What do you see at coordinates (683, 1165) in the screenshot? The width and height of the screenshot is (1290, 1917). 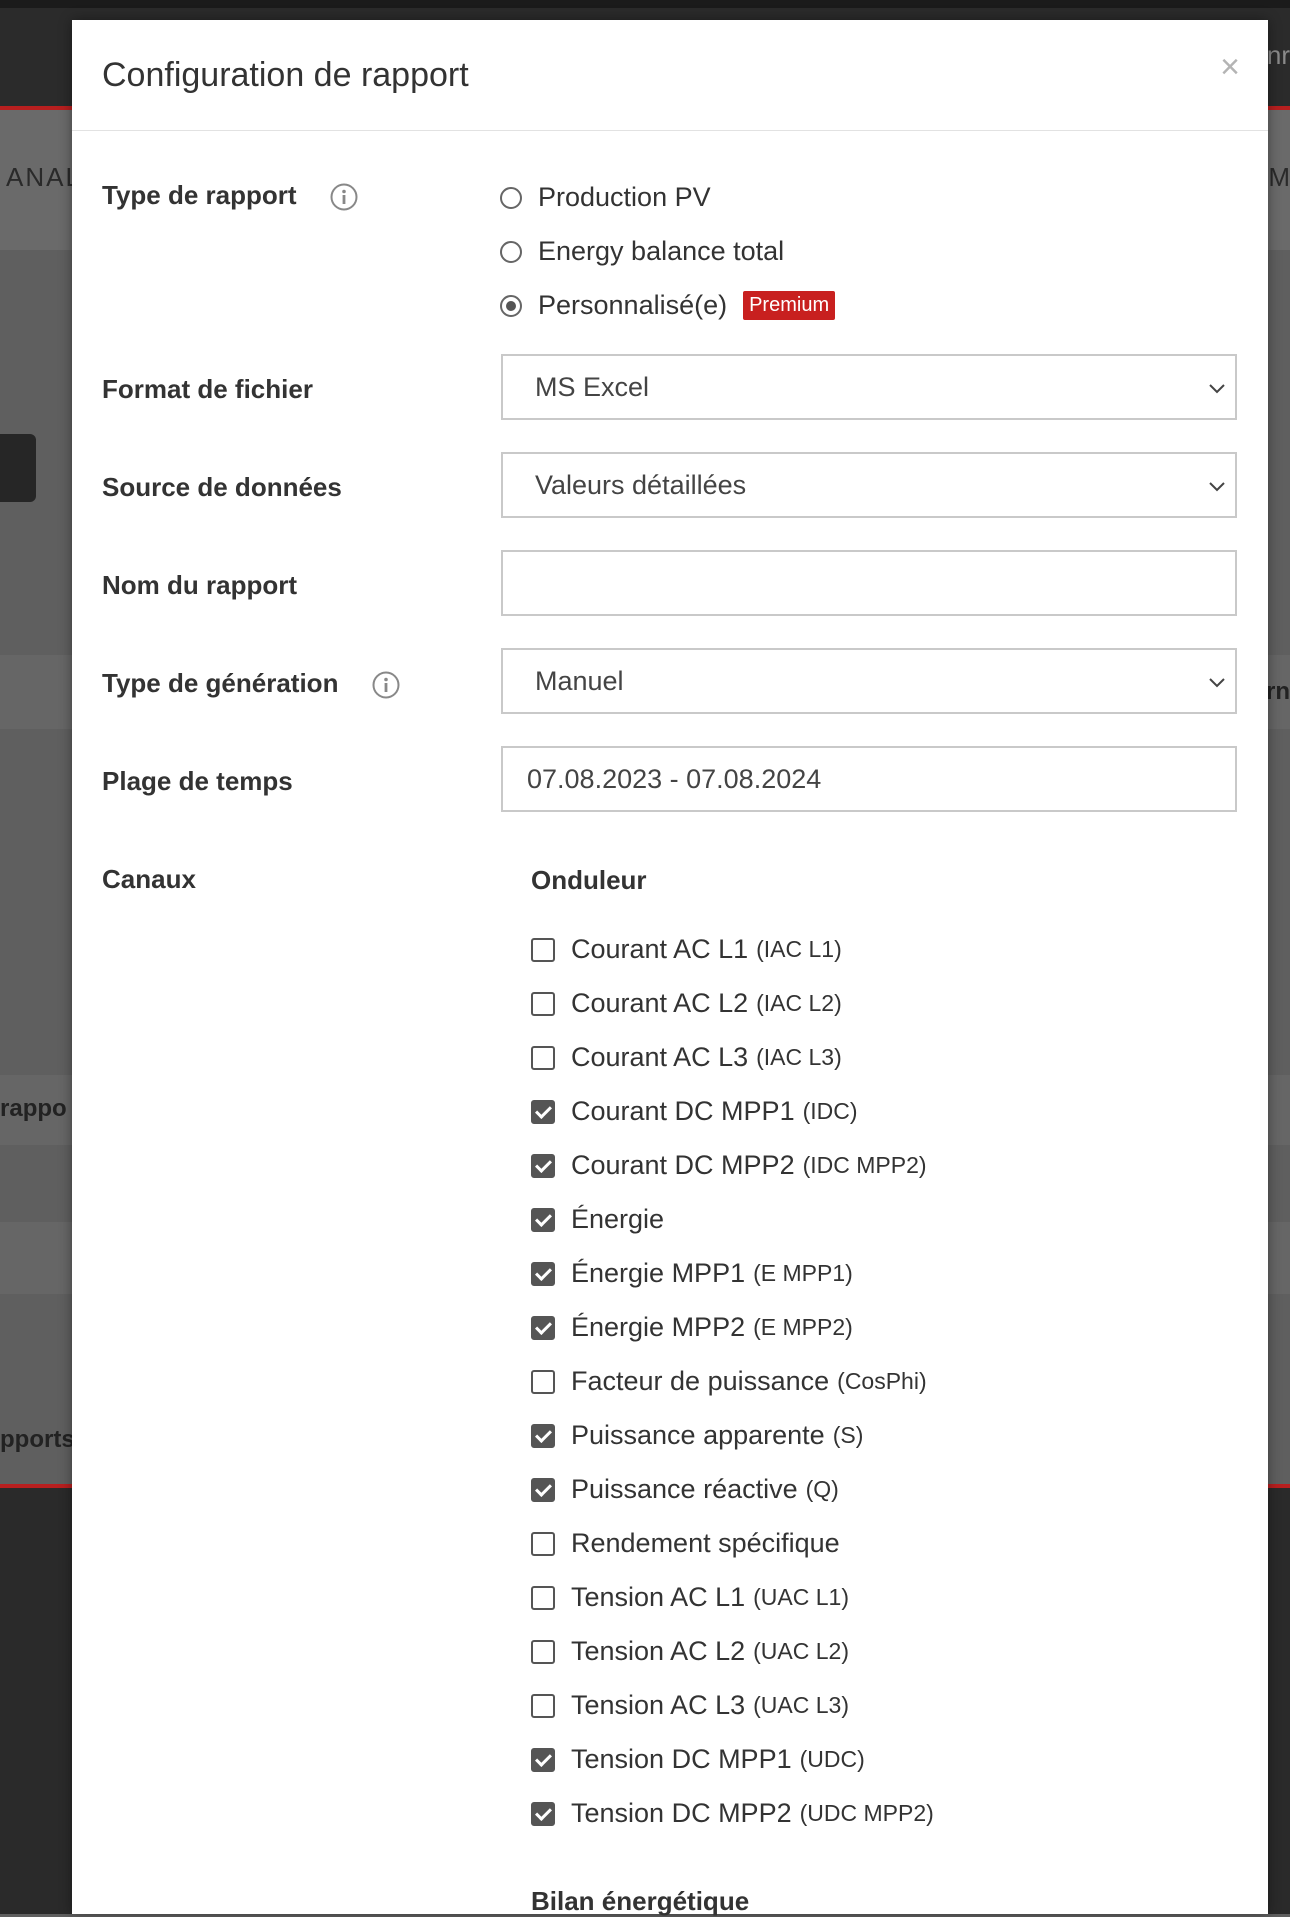 I see `channel-label: Courant DC MPP2` at bounding box center [683, 1165].